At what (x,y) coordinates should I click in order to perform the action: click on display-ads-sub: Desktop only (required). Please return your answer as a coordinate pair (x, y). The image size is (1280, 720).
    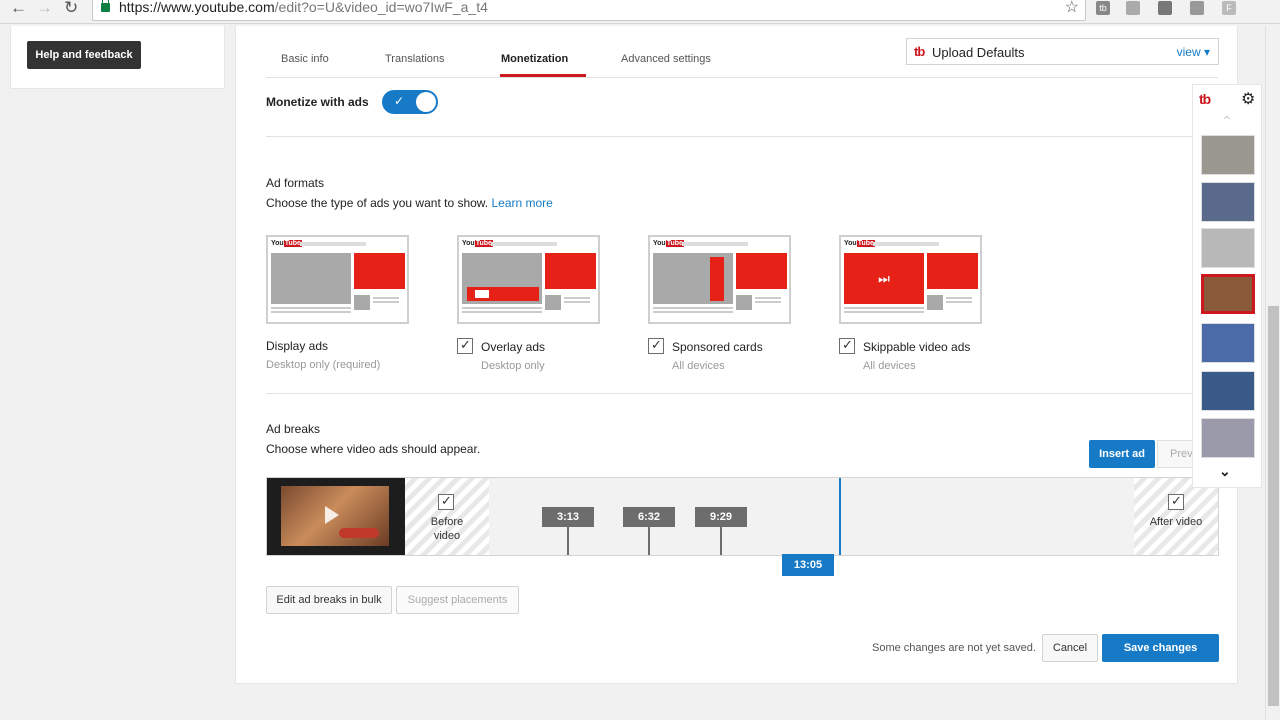
    Looking at the image, I should click on (323, 365).